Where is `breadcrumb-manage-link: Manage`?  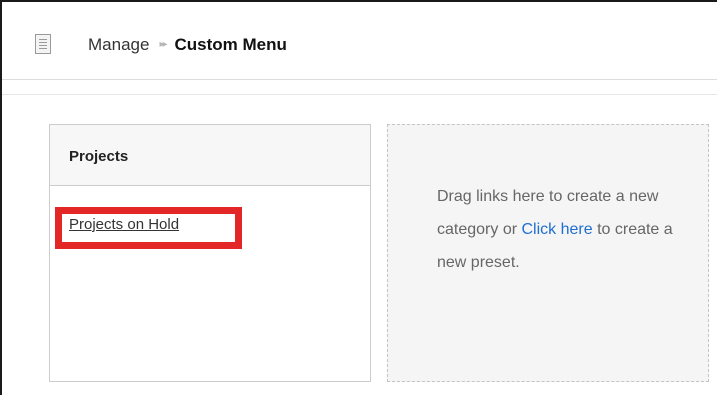
breadcrumb-manage-link: Manage is located at coordinates (118, 45).